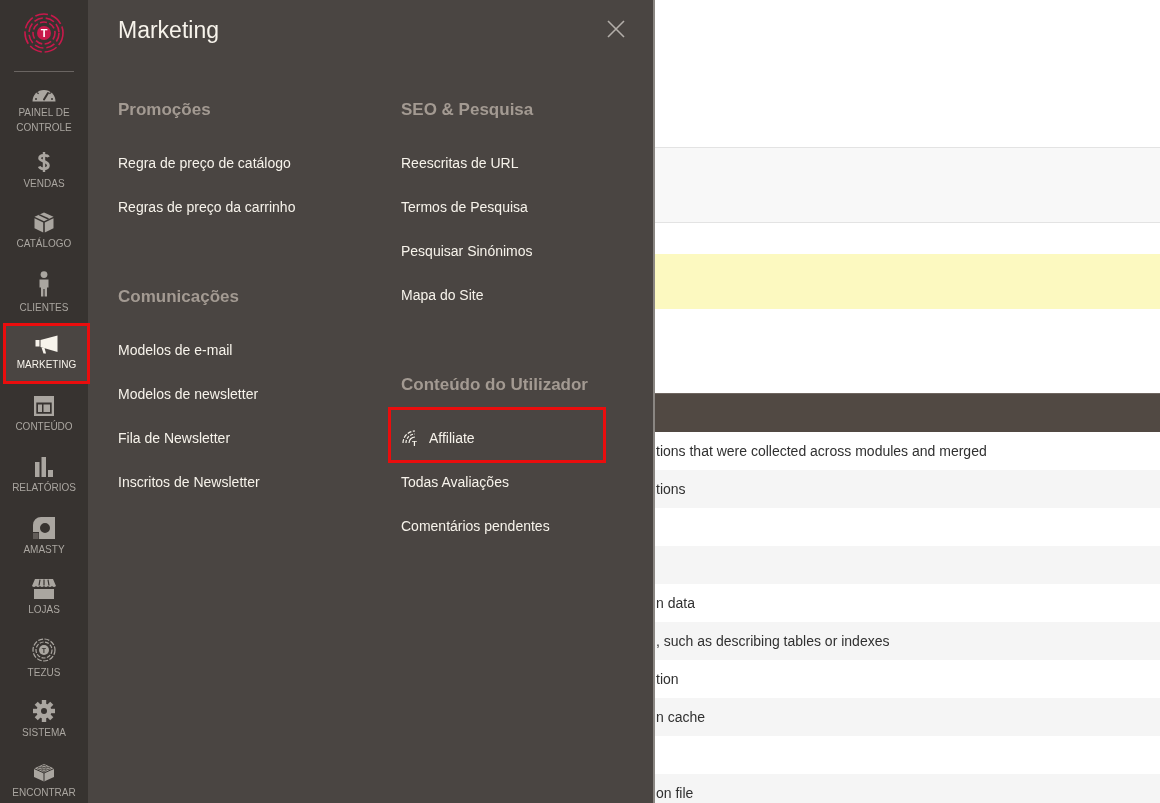 The height and width of the screenshot is (803, 1160). What do you see at coordinates (44, 405) in the screenshot?
I see `layout-icon` at bounding box center [44, 405].